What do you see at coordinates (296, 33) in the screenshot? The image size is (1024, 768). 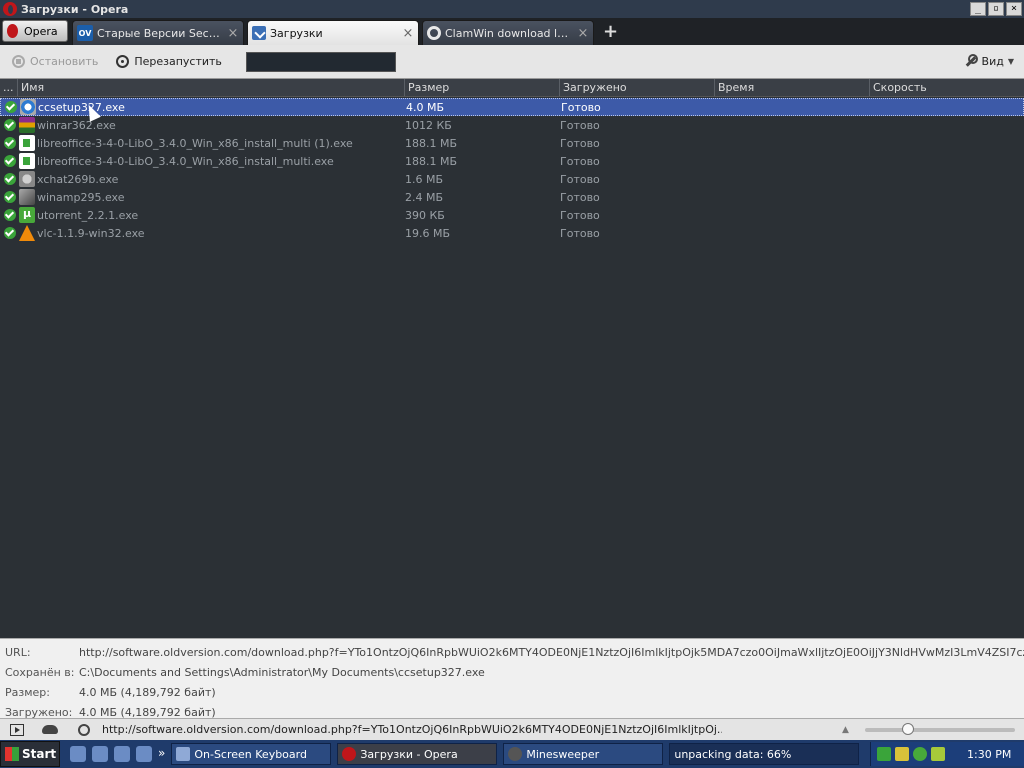 I see `tab-label: Загрузки` at bounding box center [296, 33].